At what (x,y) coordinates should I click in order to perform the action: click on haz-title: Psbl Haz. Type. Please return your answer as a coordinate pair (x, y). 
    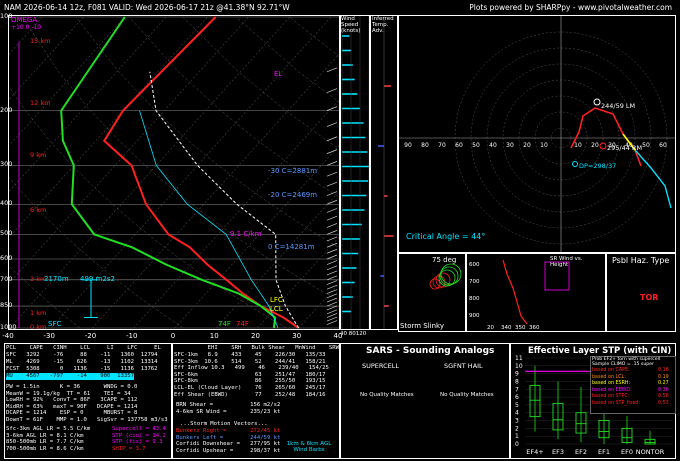
    Looking at the image, I should click on (641, 260).